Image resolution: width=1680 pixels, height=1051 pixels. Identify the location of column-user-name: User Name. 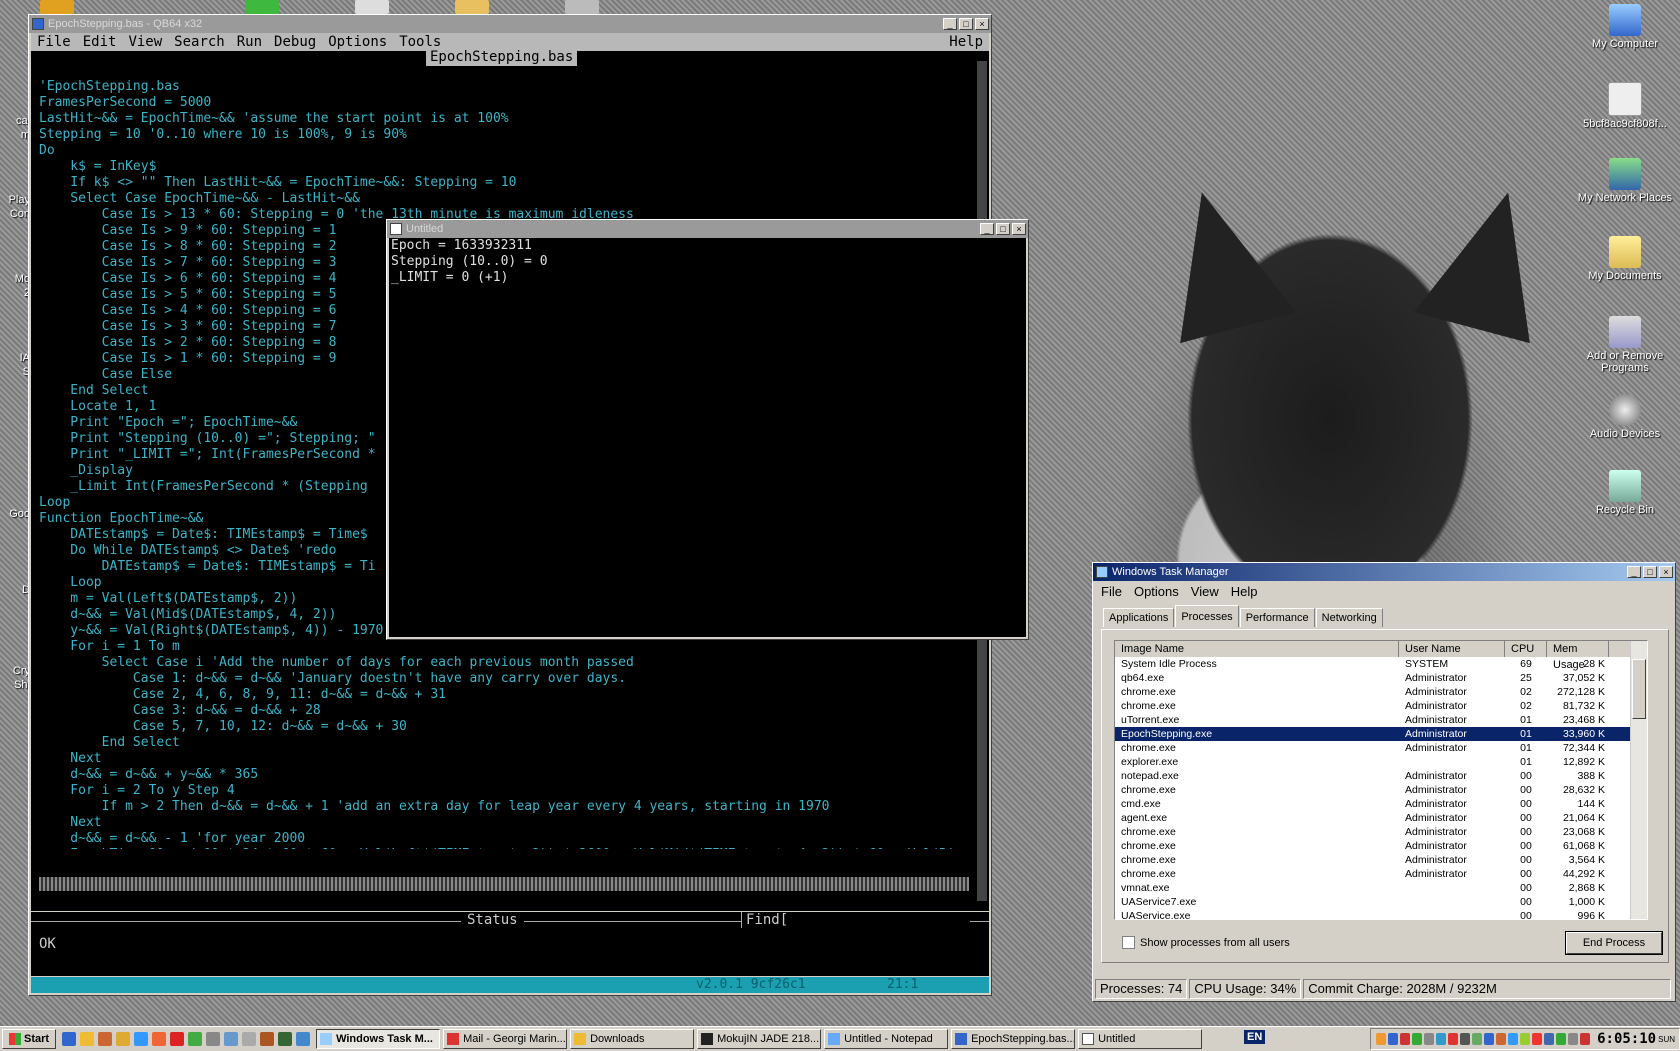
(1452, 649).